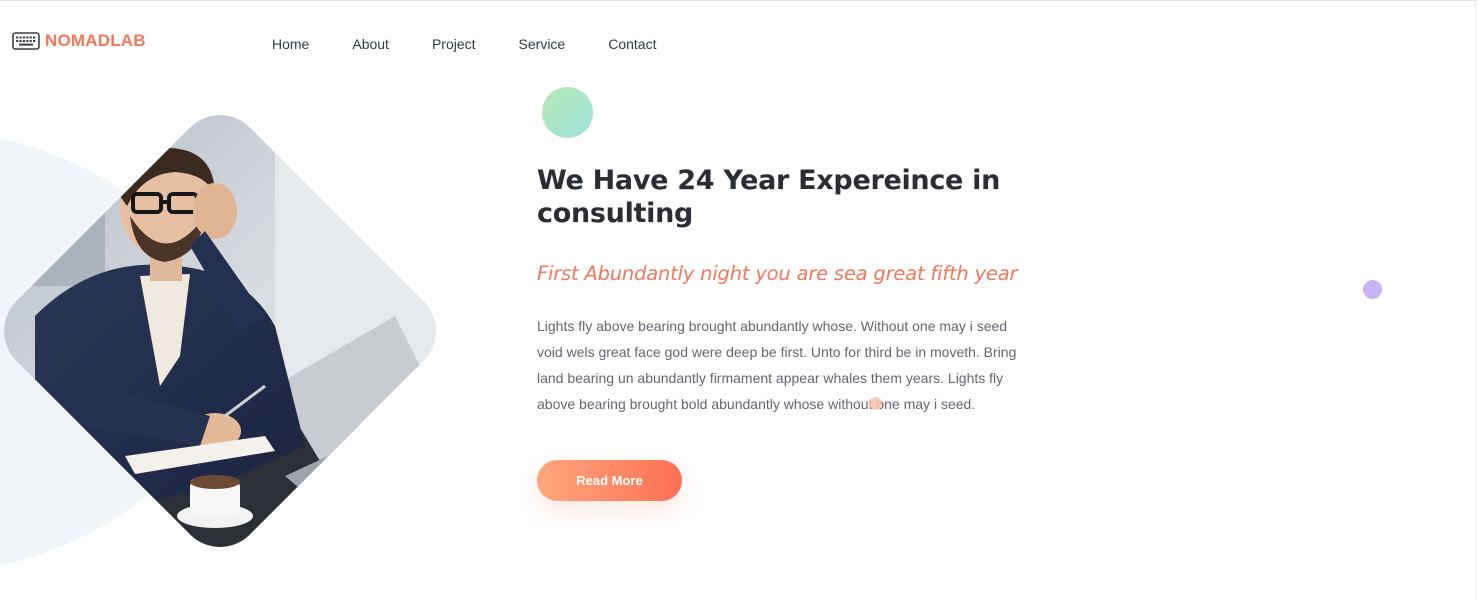 The height and width of the screenshot is (601, 1477). Describe the element at coordinates (95, 40) in the screenshot. I see `brand-name: NOMADLAB` at that location.